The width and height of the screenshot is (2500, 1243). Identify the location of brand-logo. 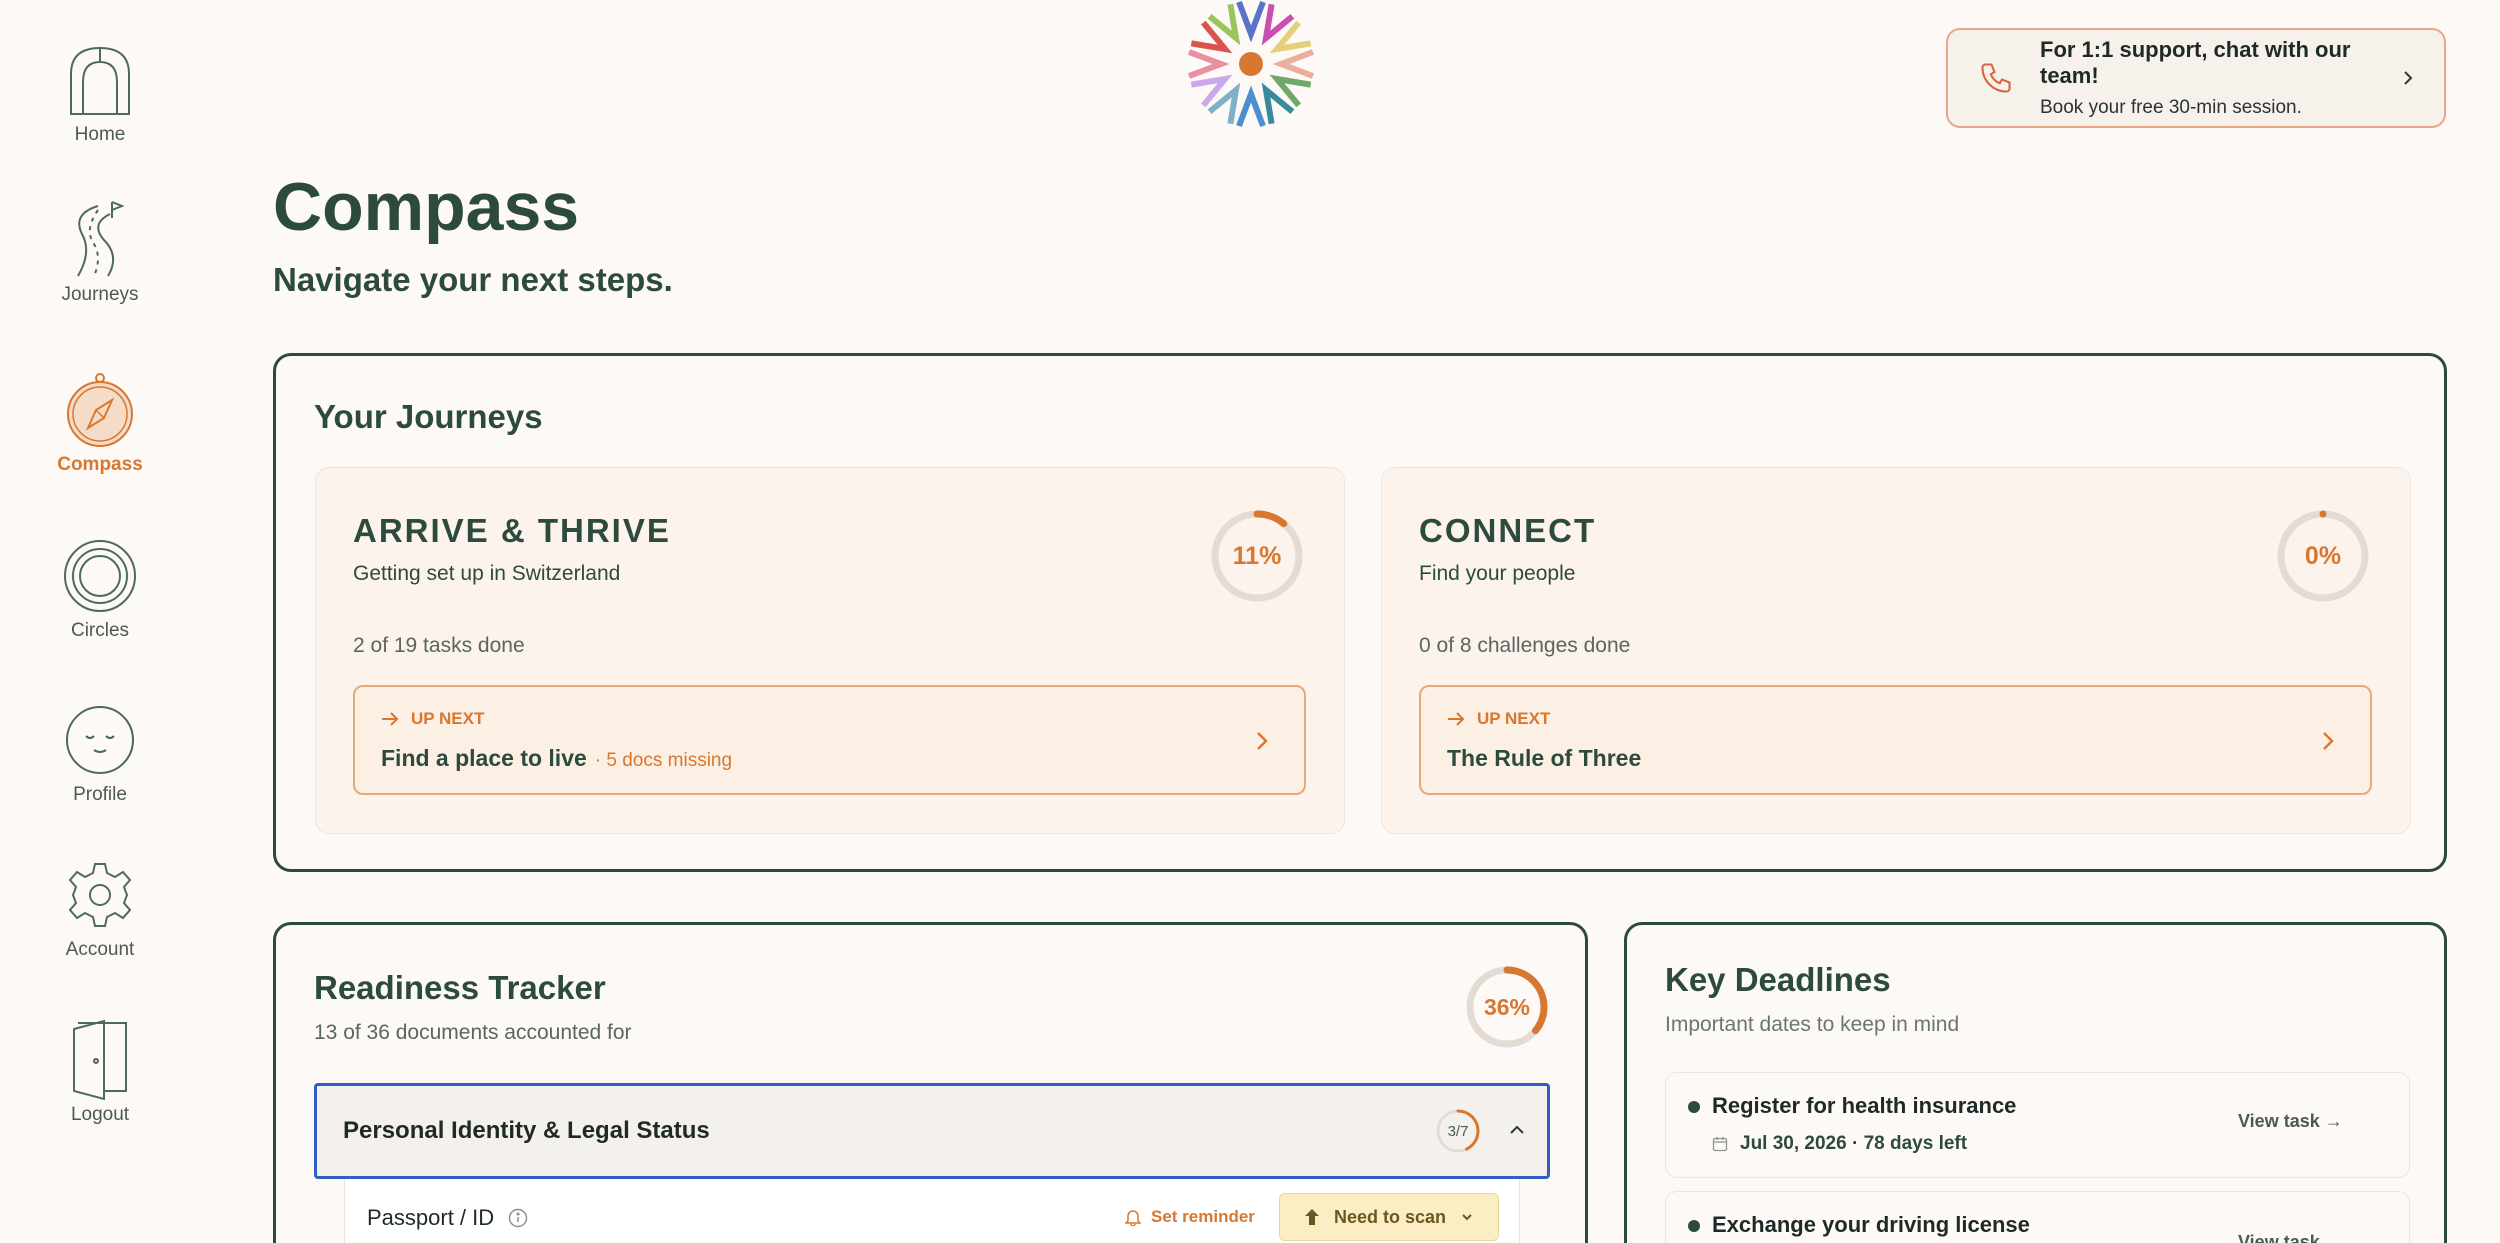
(1251, 70).